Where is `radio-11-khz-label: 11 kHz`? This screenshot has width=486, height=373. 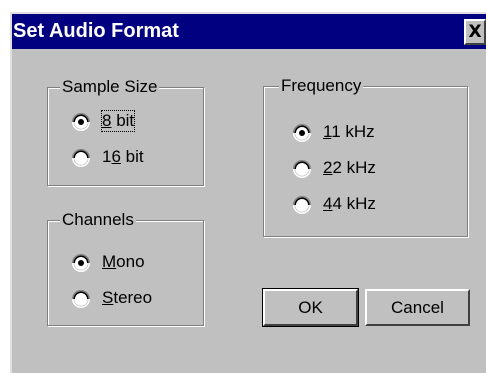 radio-11-khz-label: 11 kHz is located at coordinates (349, 131).